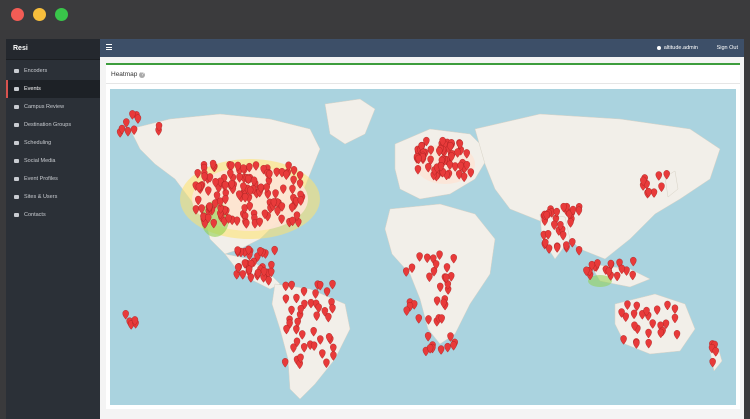 This screenshot has width=750, height=419. Describe the element at coordinates (16, 161) in the screenshot. I see `share-icon` at that location.